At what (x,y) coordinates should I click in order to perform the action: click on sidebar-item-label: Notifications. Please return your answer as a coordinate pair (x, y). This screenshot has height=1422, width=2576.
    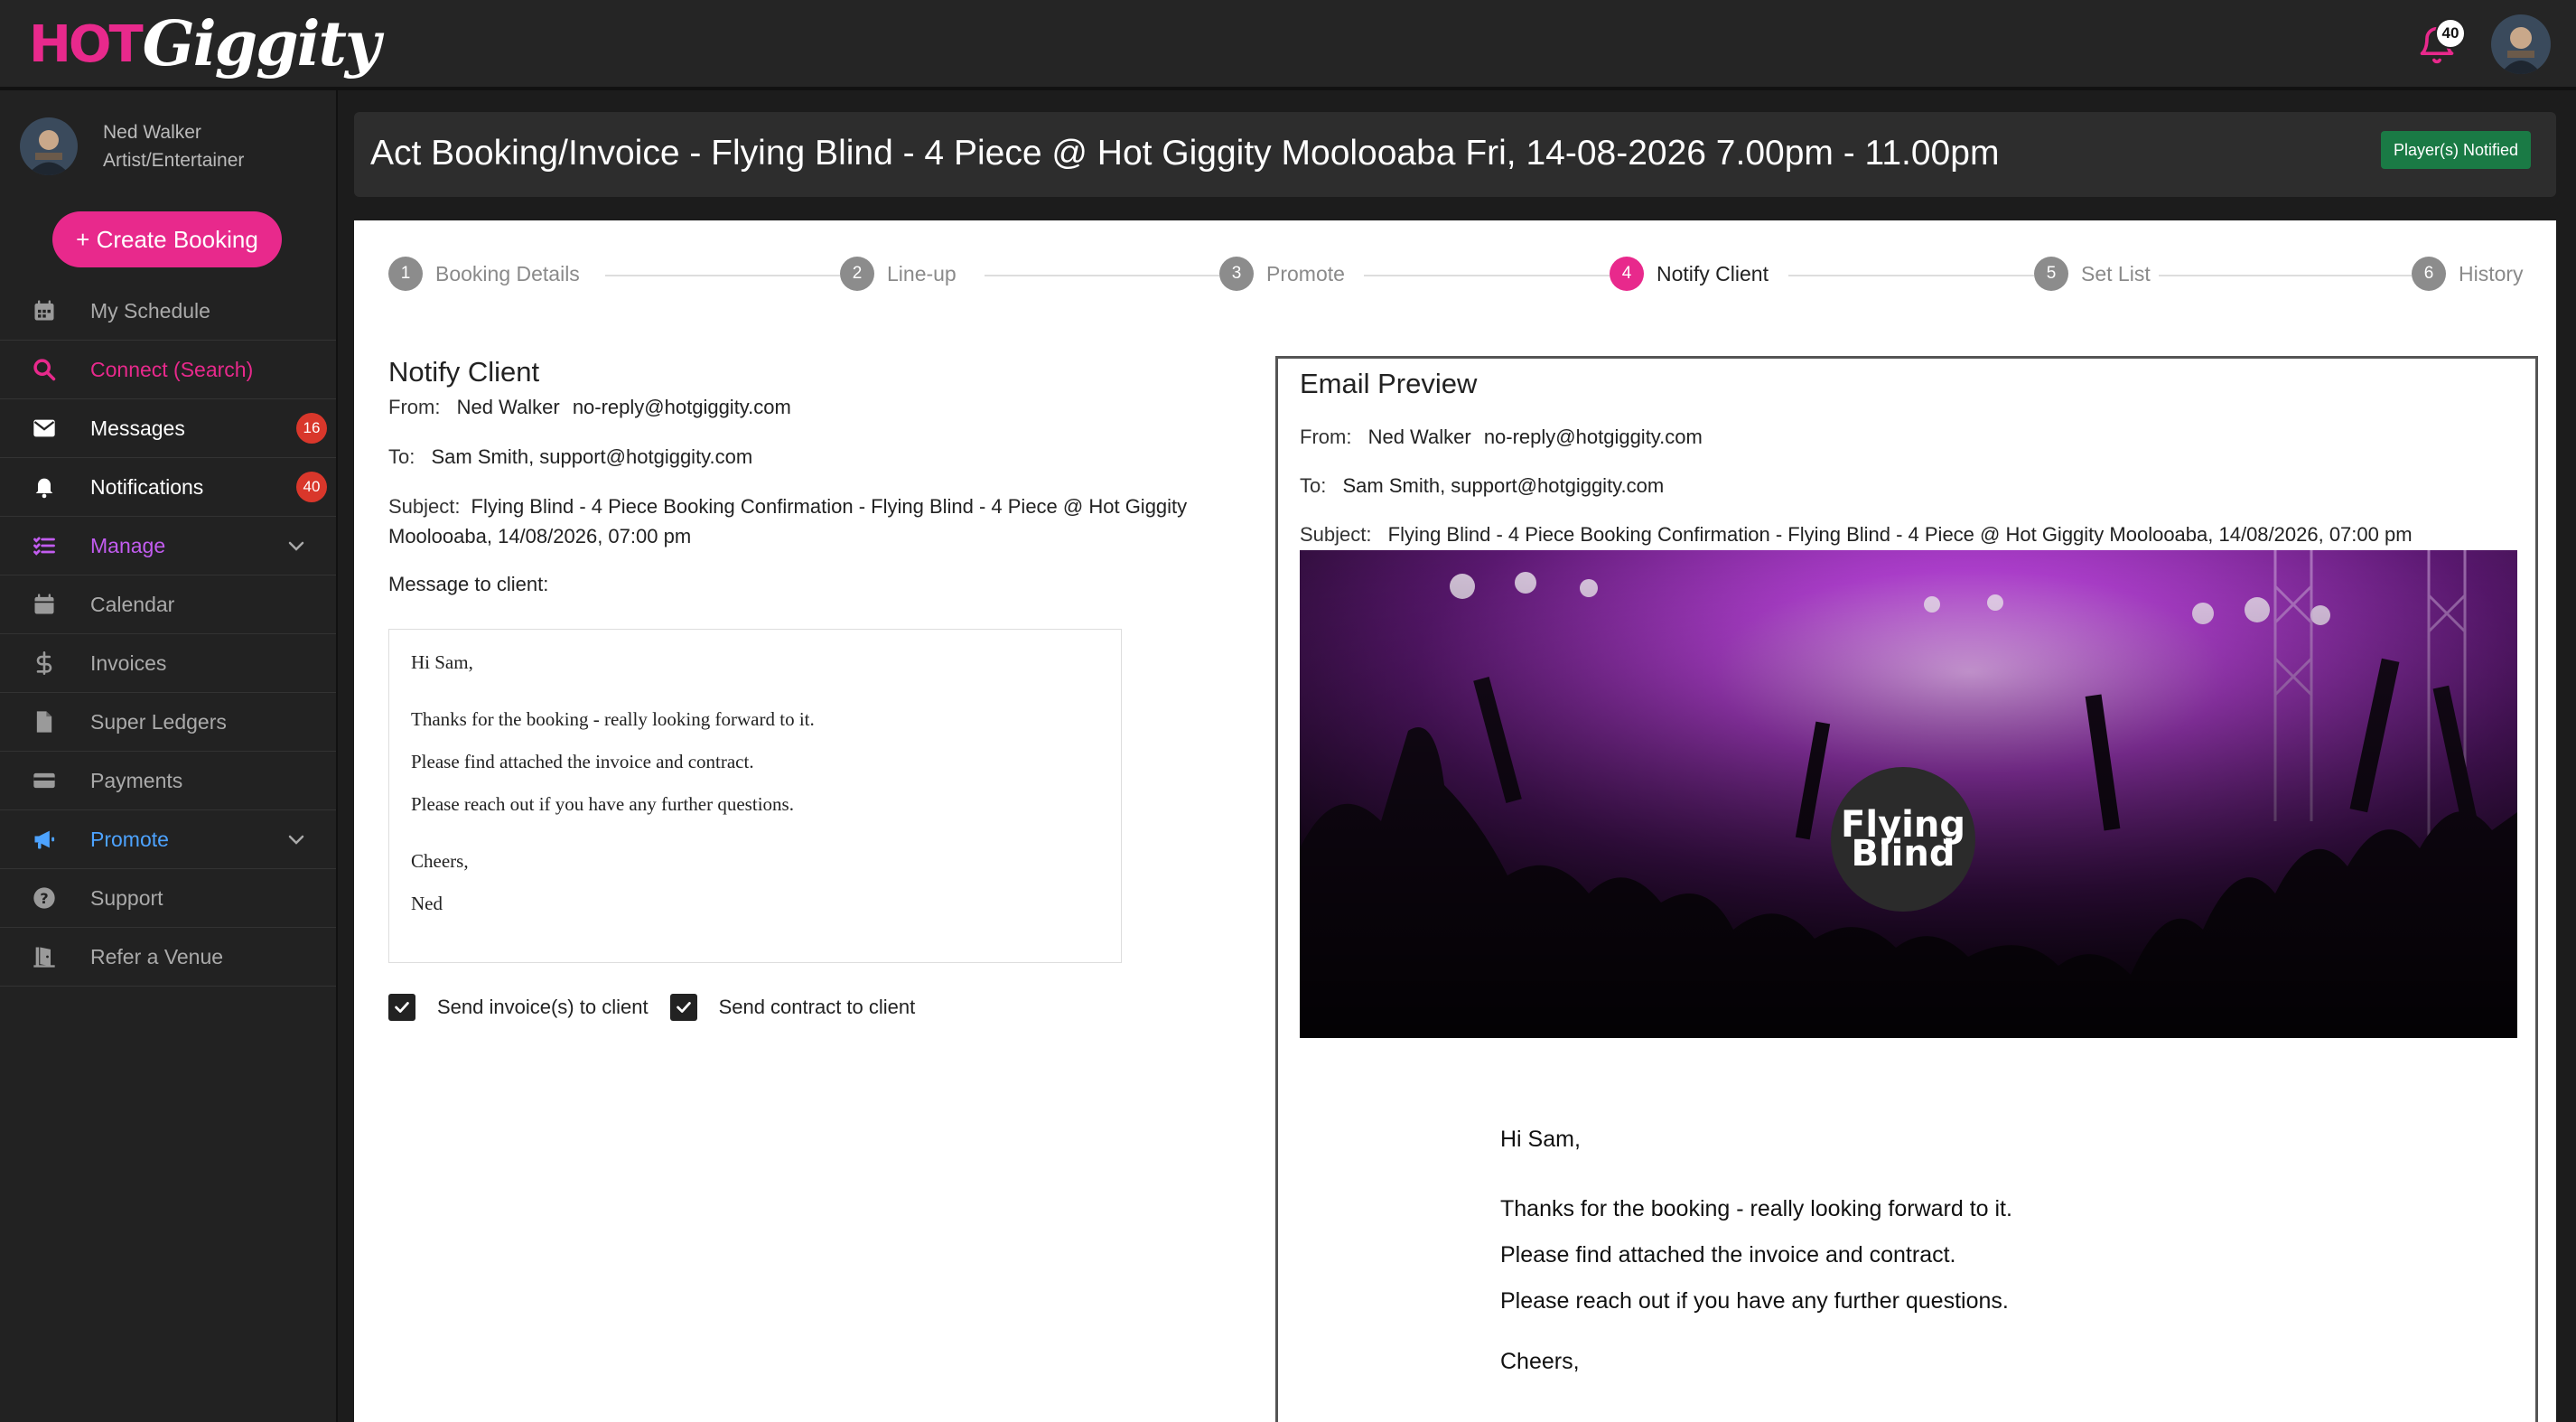
    Looking at the image, I should click on (147, 486).